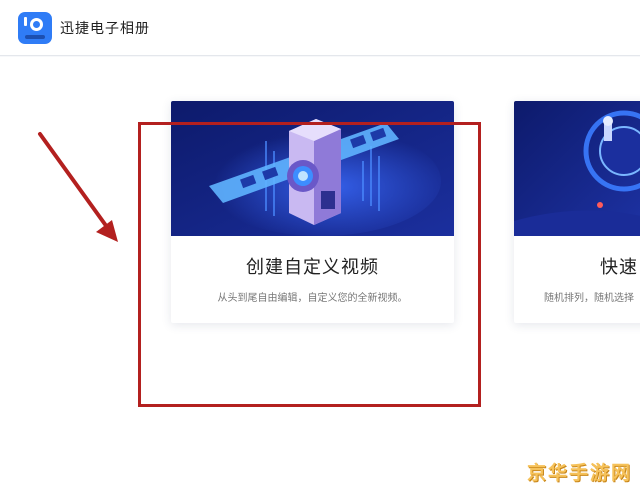 This screenshot has width=640, height=492. What do you see at coordinates (589, 298) in the screenshot?
I see `card-description: 随机排列，随机选择` at bounding box center [589, 298].